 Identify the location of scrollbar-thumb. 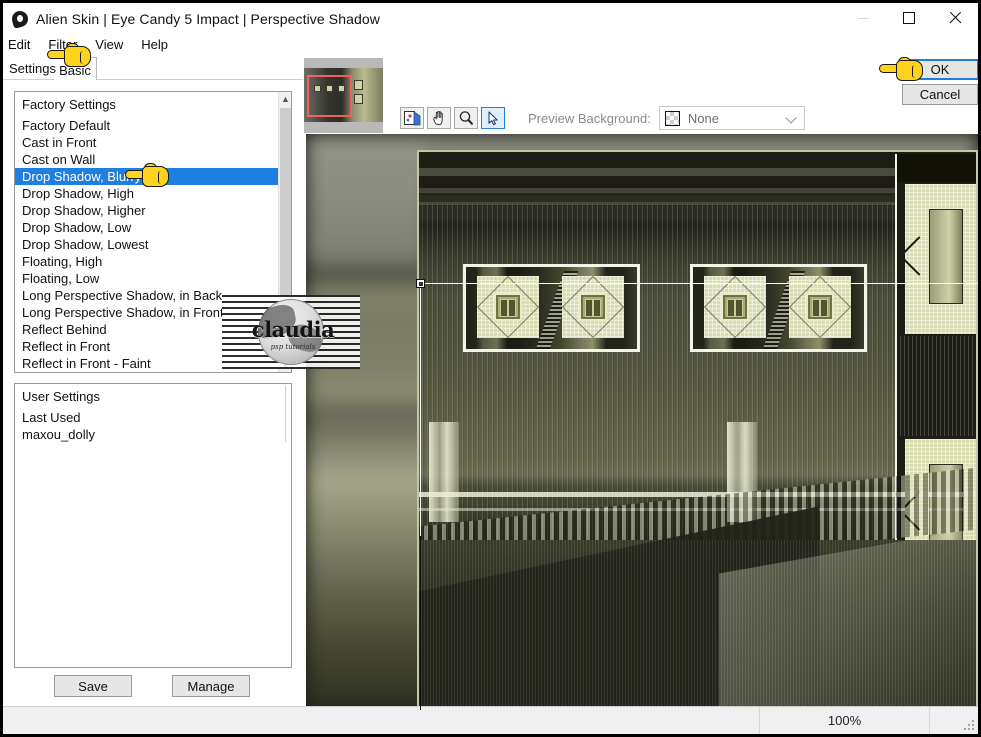
(285, 206).